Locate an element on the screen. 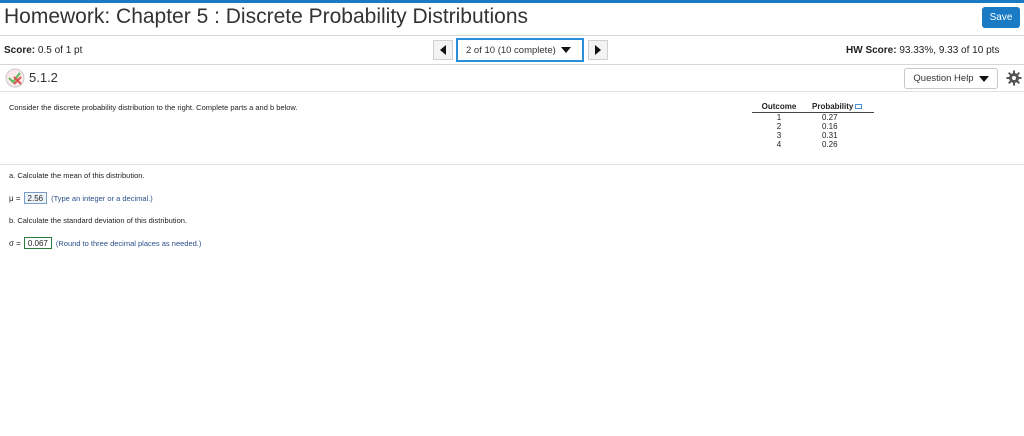 The image size is (1024, 436). next-question-button is located at coordinates (598, 50).